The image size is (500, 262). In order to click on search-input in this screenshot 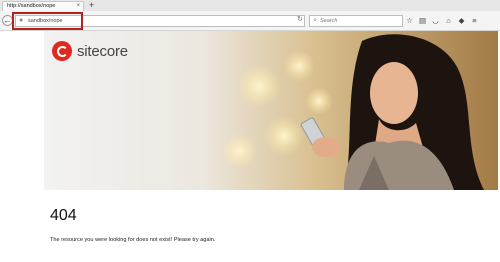, I will do `click(360, 21)`.